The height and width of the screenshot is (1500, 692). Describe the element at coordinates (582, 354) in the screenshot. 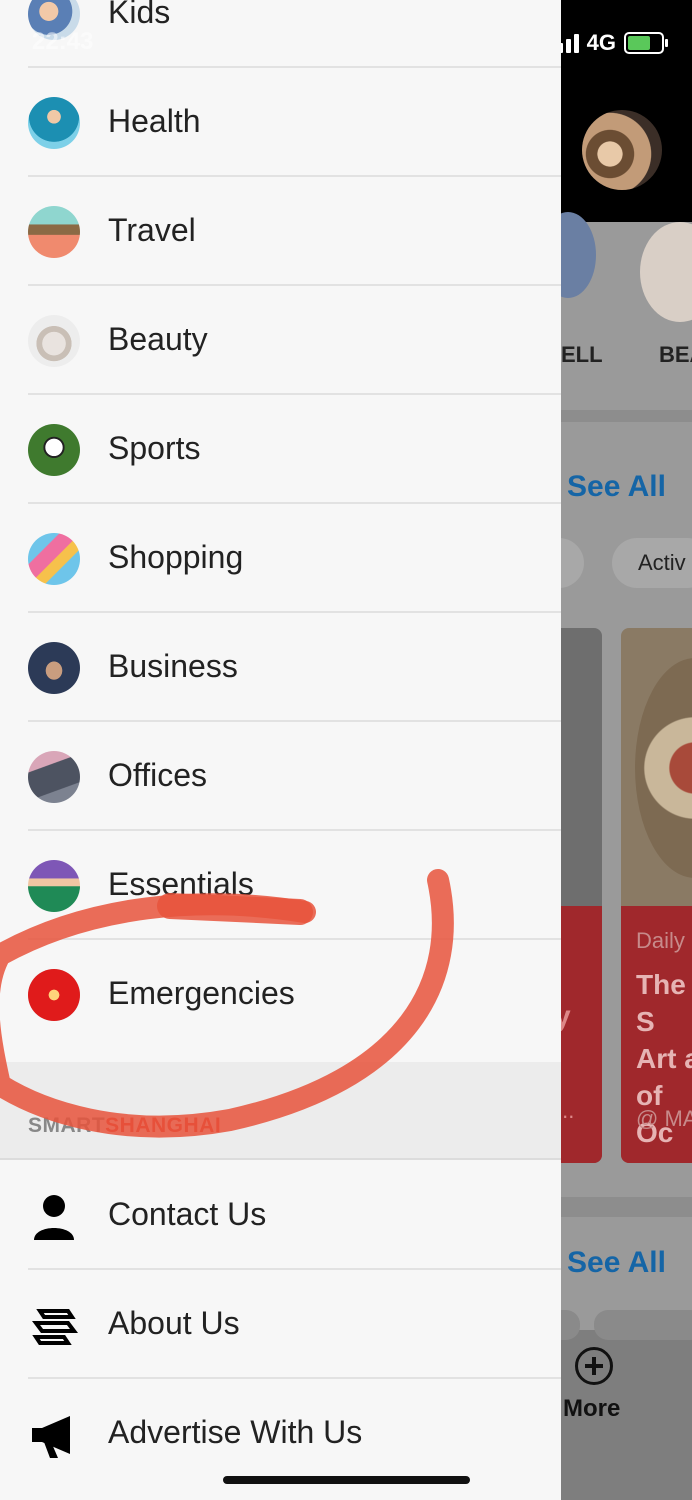

I see `category-label-partial: ELL` at that location.